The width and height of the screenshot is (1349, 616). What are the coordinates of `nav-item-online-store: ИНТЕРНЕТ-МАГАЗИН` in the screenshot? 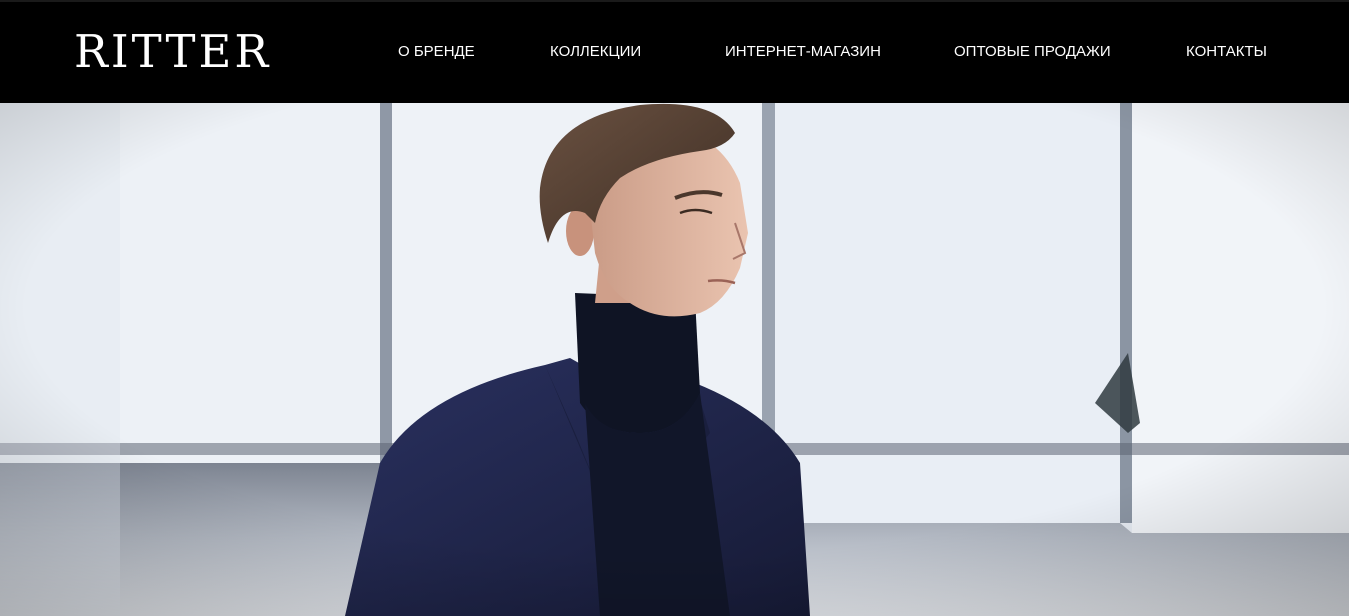 It's located at (803, 52).